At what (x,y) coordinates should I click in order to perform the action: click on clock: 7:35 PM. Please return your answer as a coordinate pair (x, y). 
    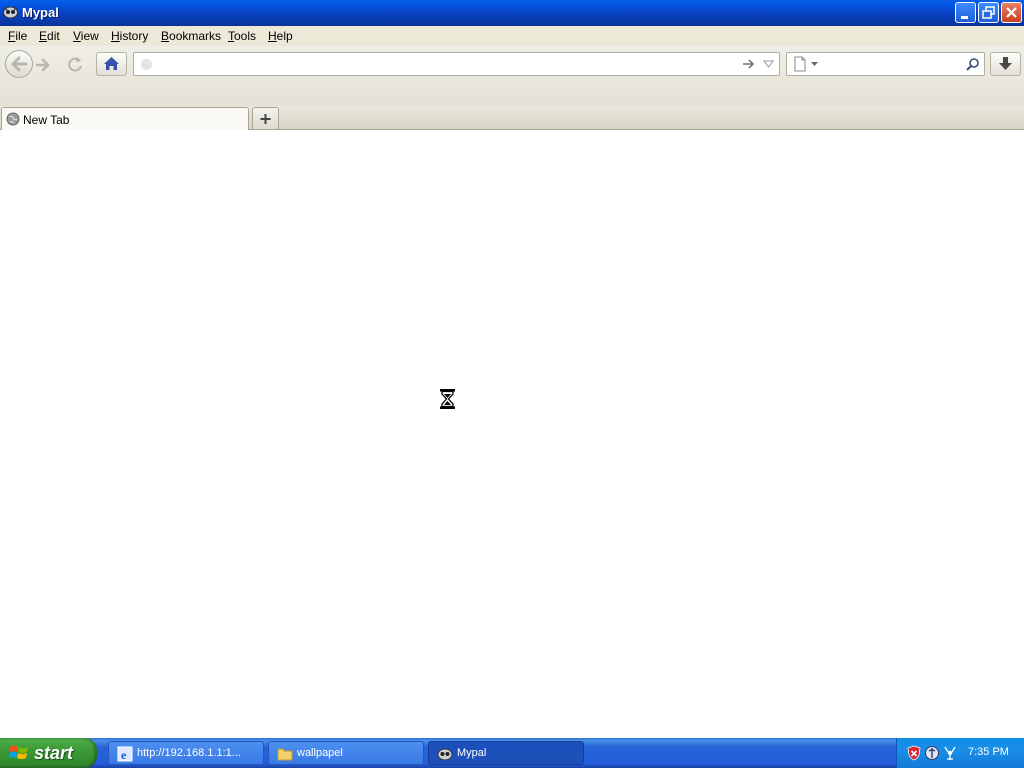
    Looking at the image, I should click on (988, 752).